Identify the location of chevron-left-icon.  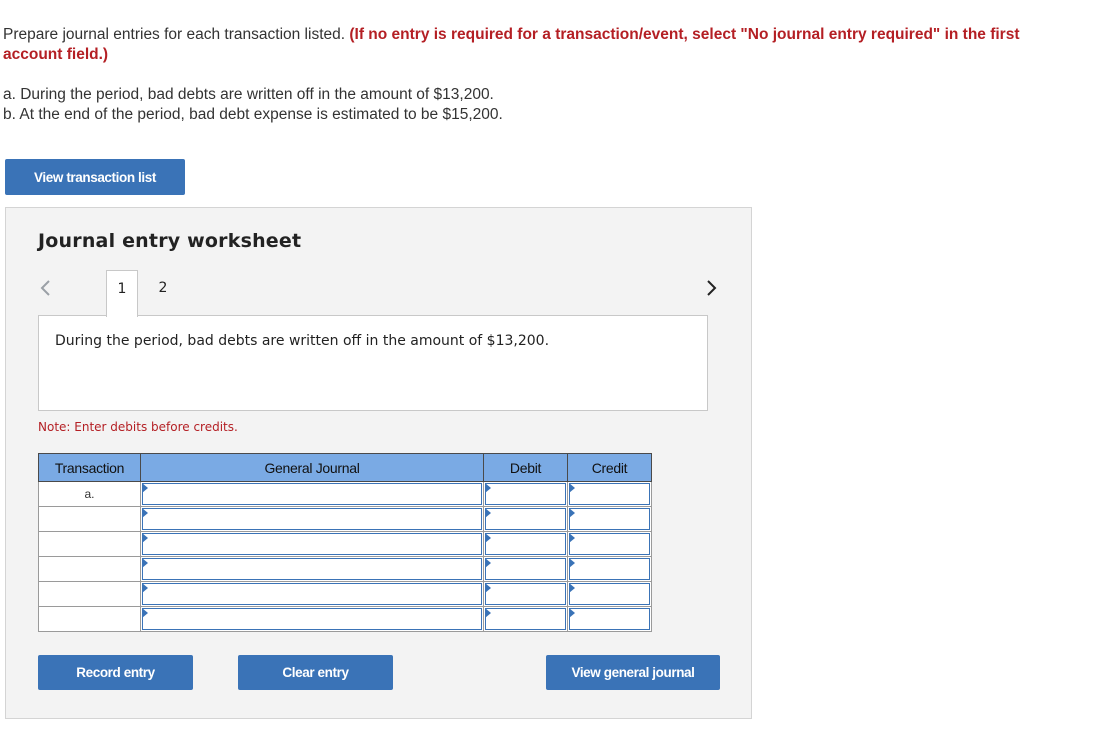
(46, 288).